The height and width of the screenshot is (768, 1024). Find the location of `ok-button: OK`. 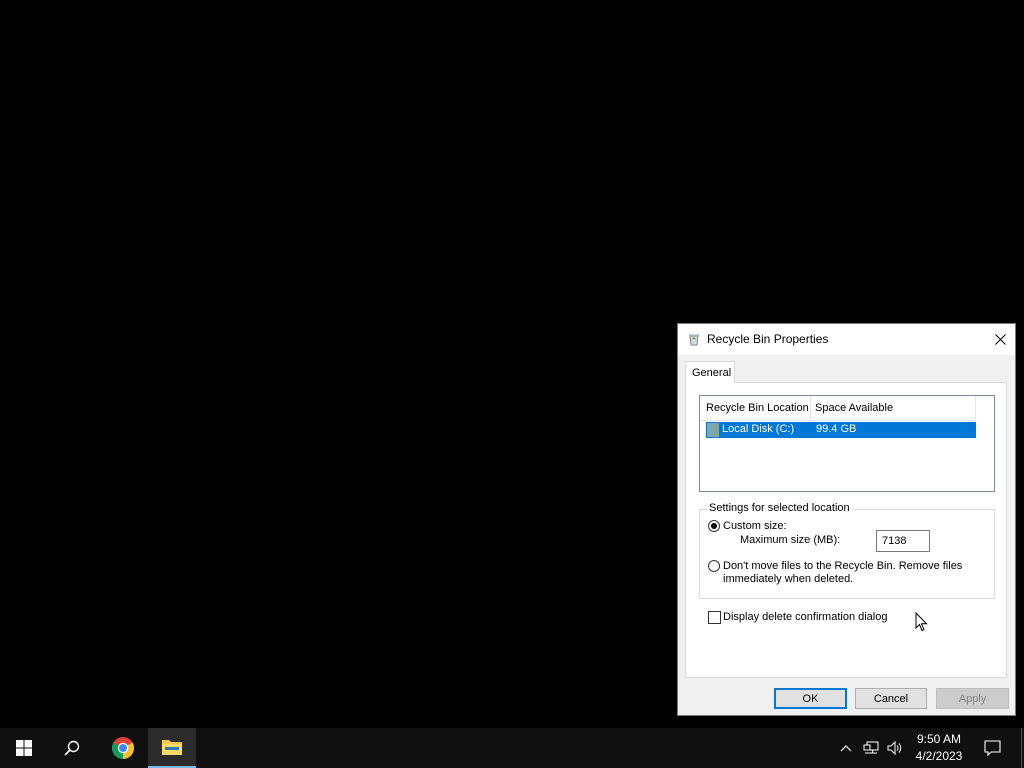

ok-button: OK is located at coordinates (810, 698).